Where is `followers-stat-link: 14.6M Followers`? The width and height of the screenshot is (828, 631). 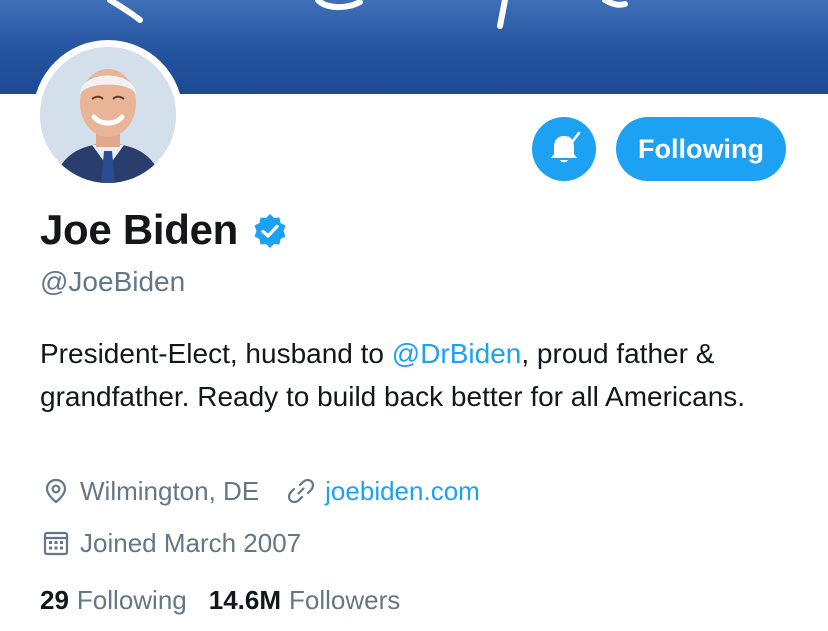
followers-stat-link: 14.6M Followers is located at coordinates (305, 600).